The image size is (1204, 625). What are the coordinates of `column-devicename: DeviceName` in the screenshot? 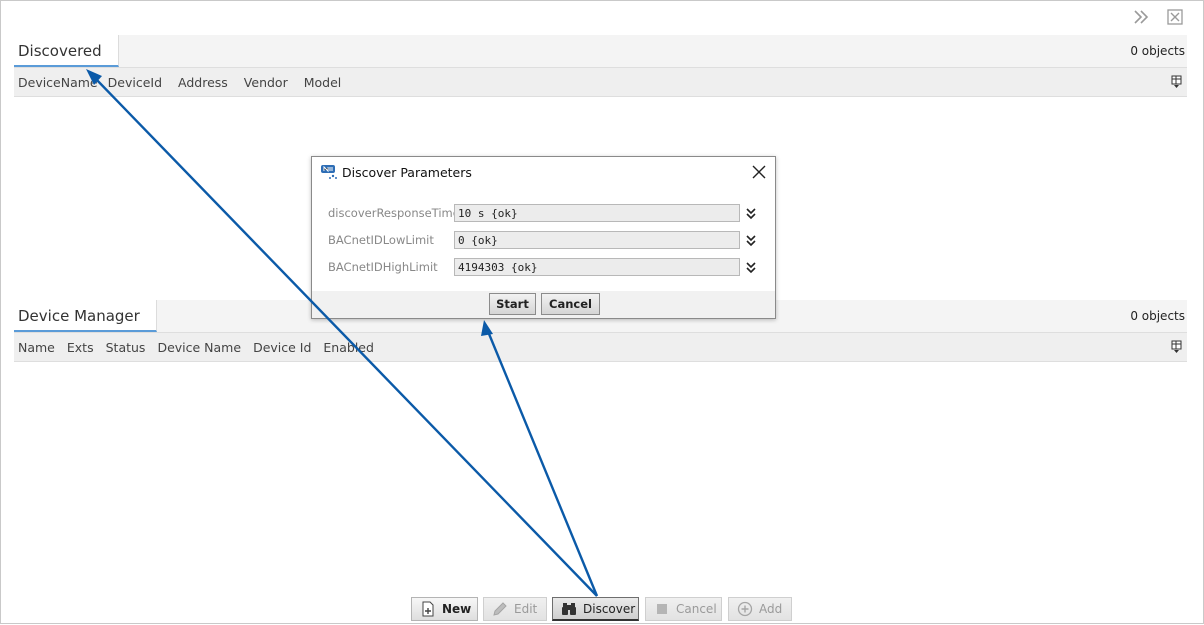 It's located at (58, 82).